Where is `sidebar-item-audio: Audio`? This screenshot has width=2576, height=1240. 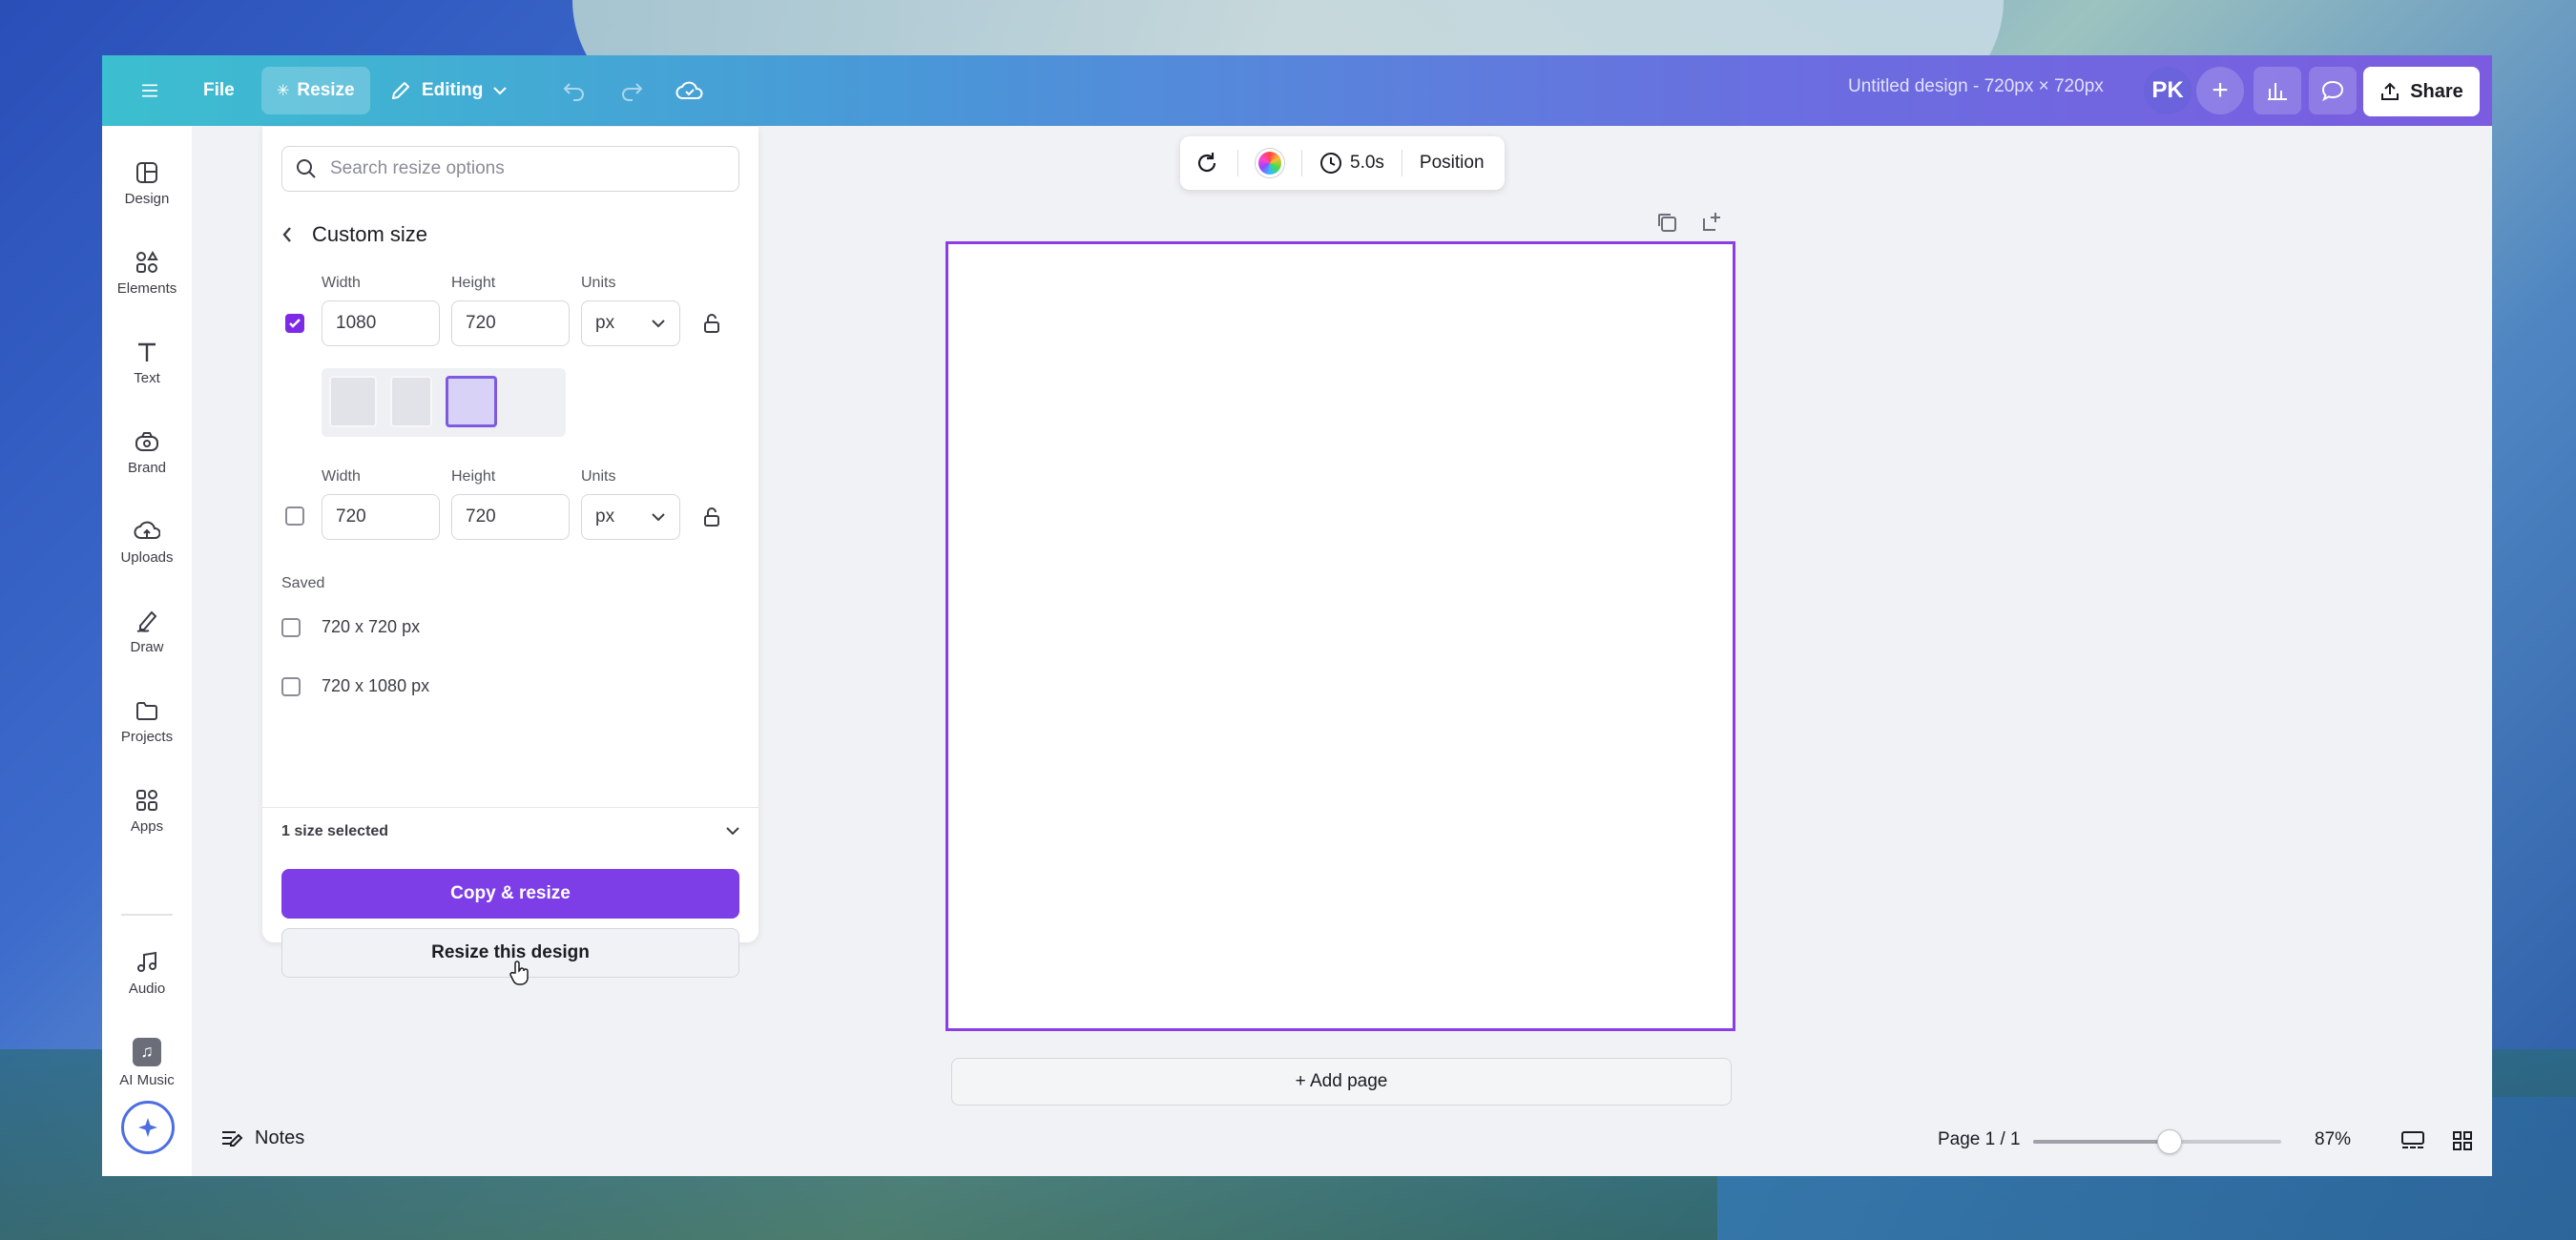 sidebar-item-audio: Audio is located at coordinates (147, 973).